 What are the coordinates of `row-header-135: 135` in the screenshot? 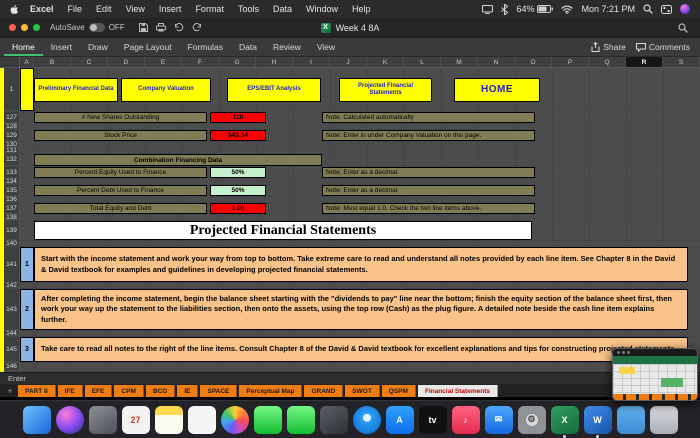 It's located at (12, 190).